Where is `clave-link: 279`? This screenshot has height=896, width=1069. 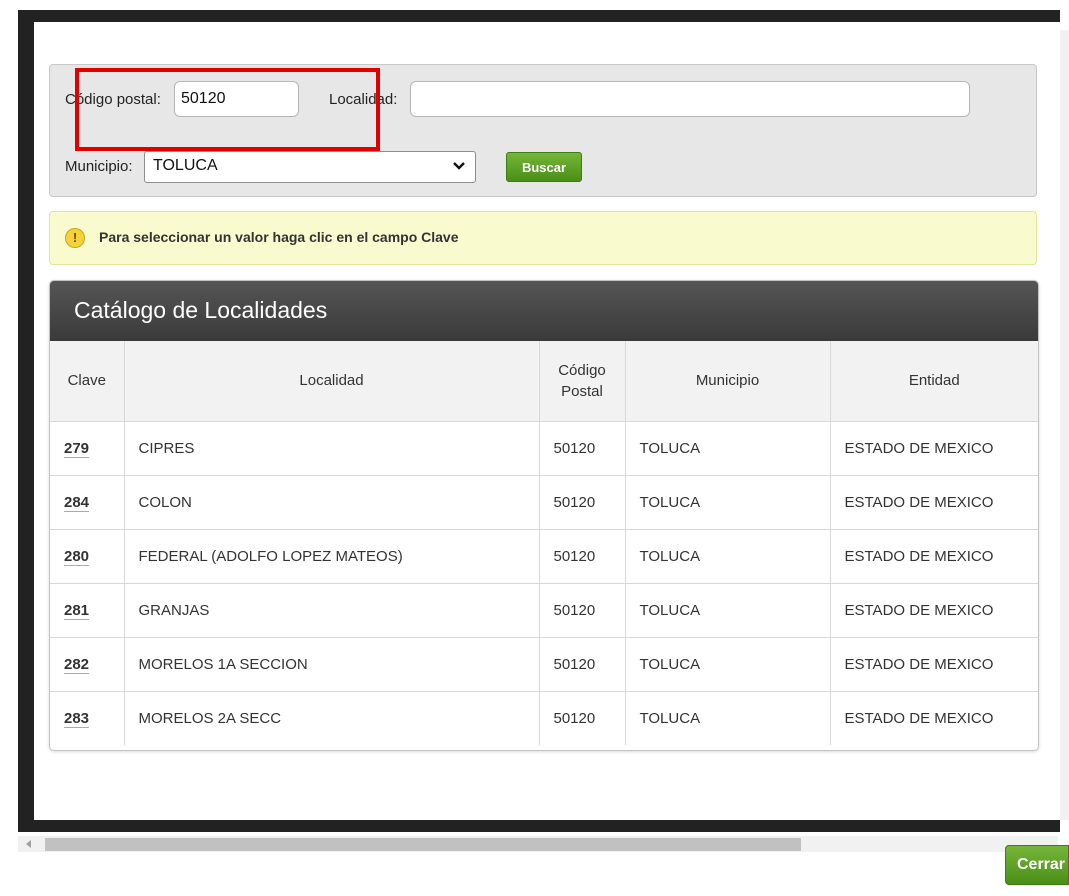
clave-link: 279 is located at coordinates (76, 448).